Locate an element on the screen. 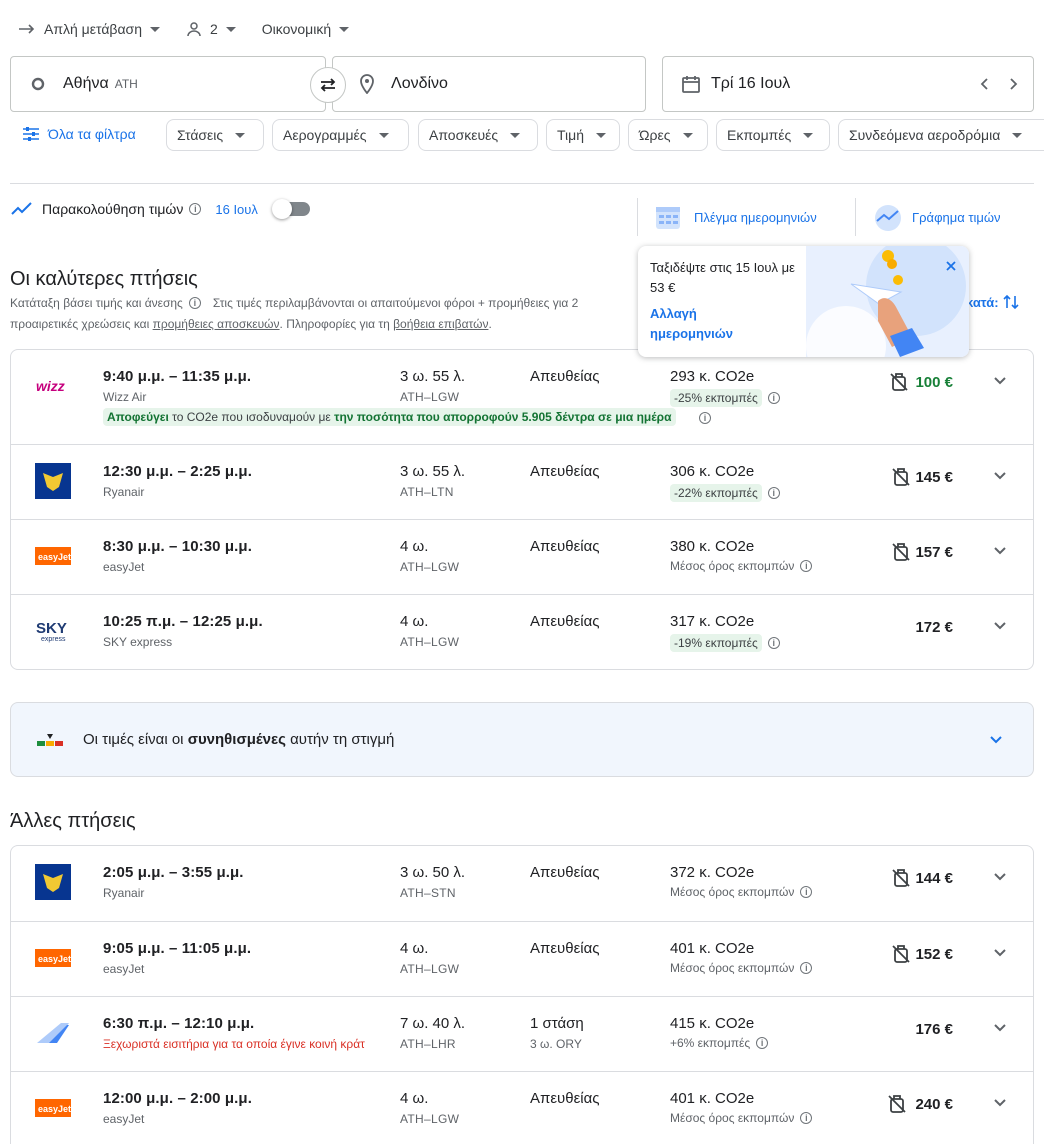 This screenshot has height=1144, width=1044. all-filters-button: Όλα τα φίλτρα is located at coordinates (79, 134).